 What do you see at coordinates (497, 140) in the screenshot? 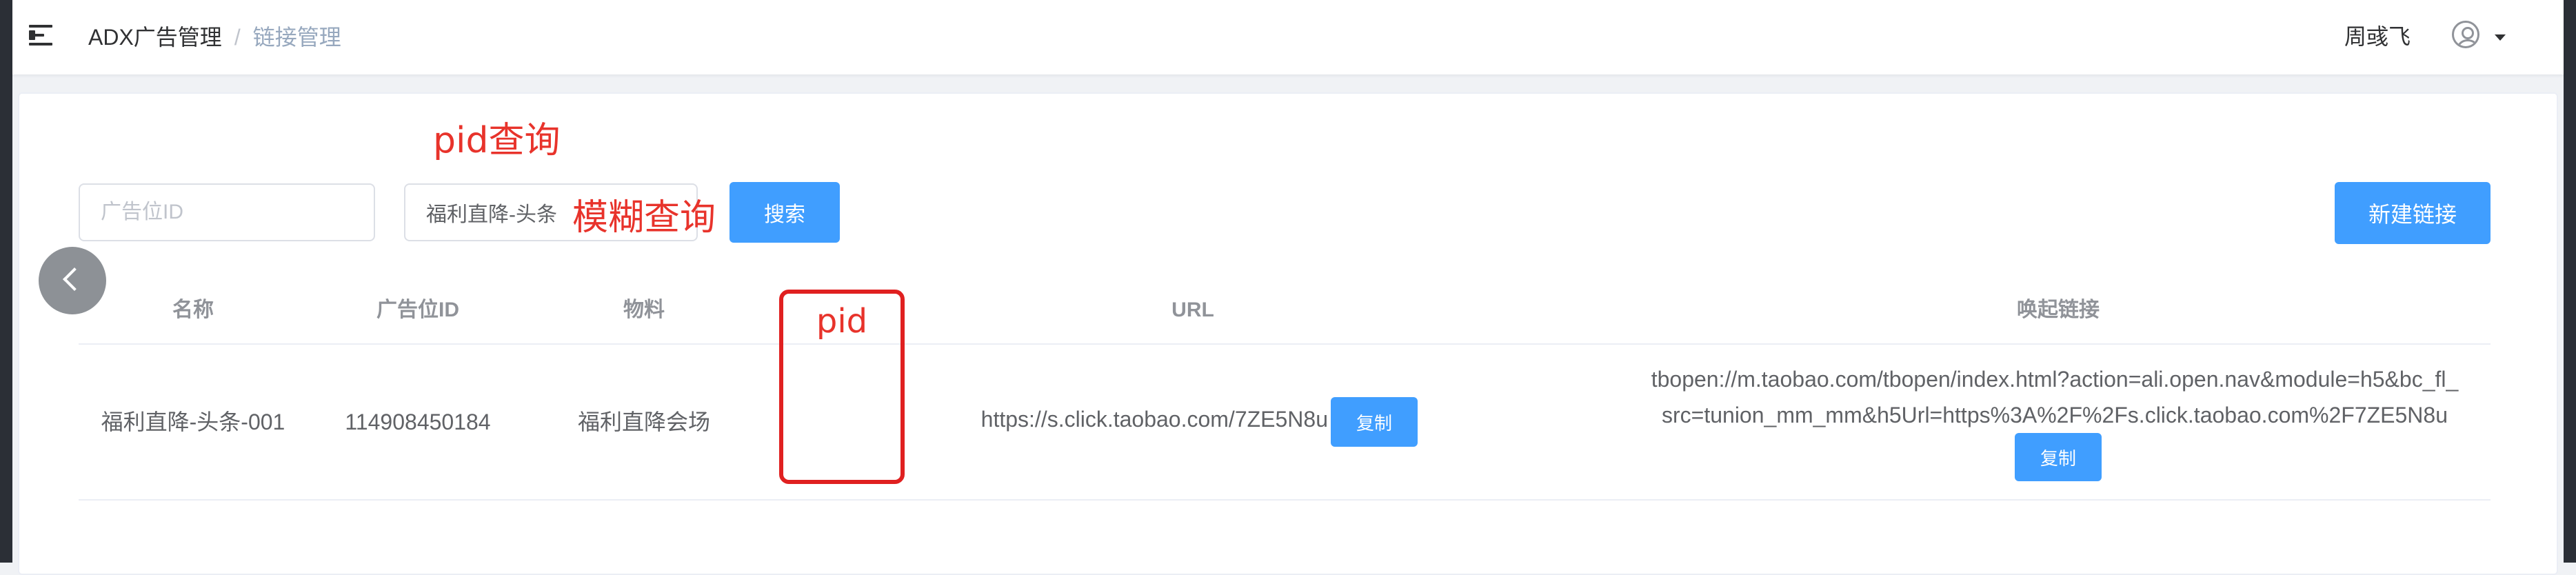
I see `annotation-pid-query: pid查询` at bounding box center [497, 140].